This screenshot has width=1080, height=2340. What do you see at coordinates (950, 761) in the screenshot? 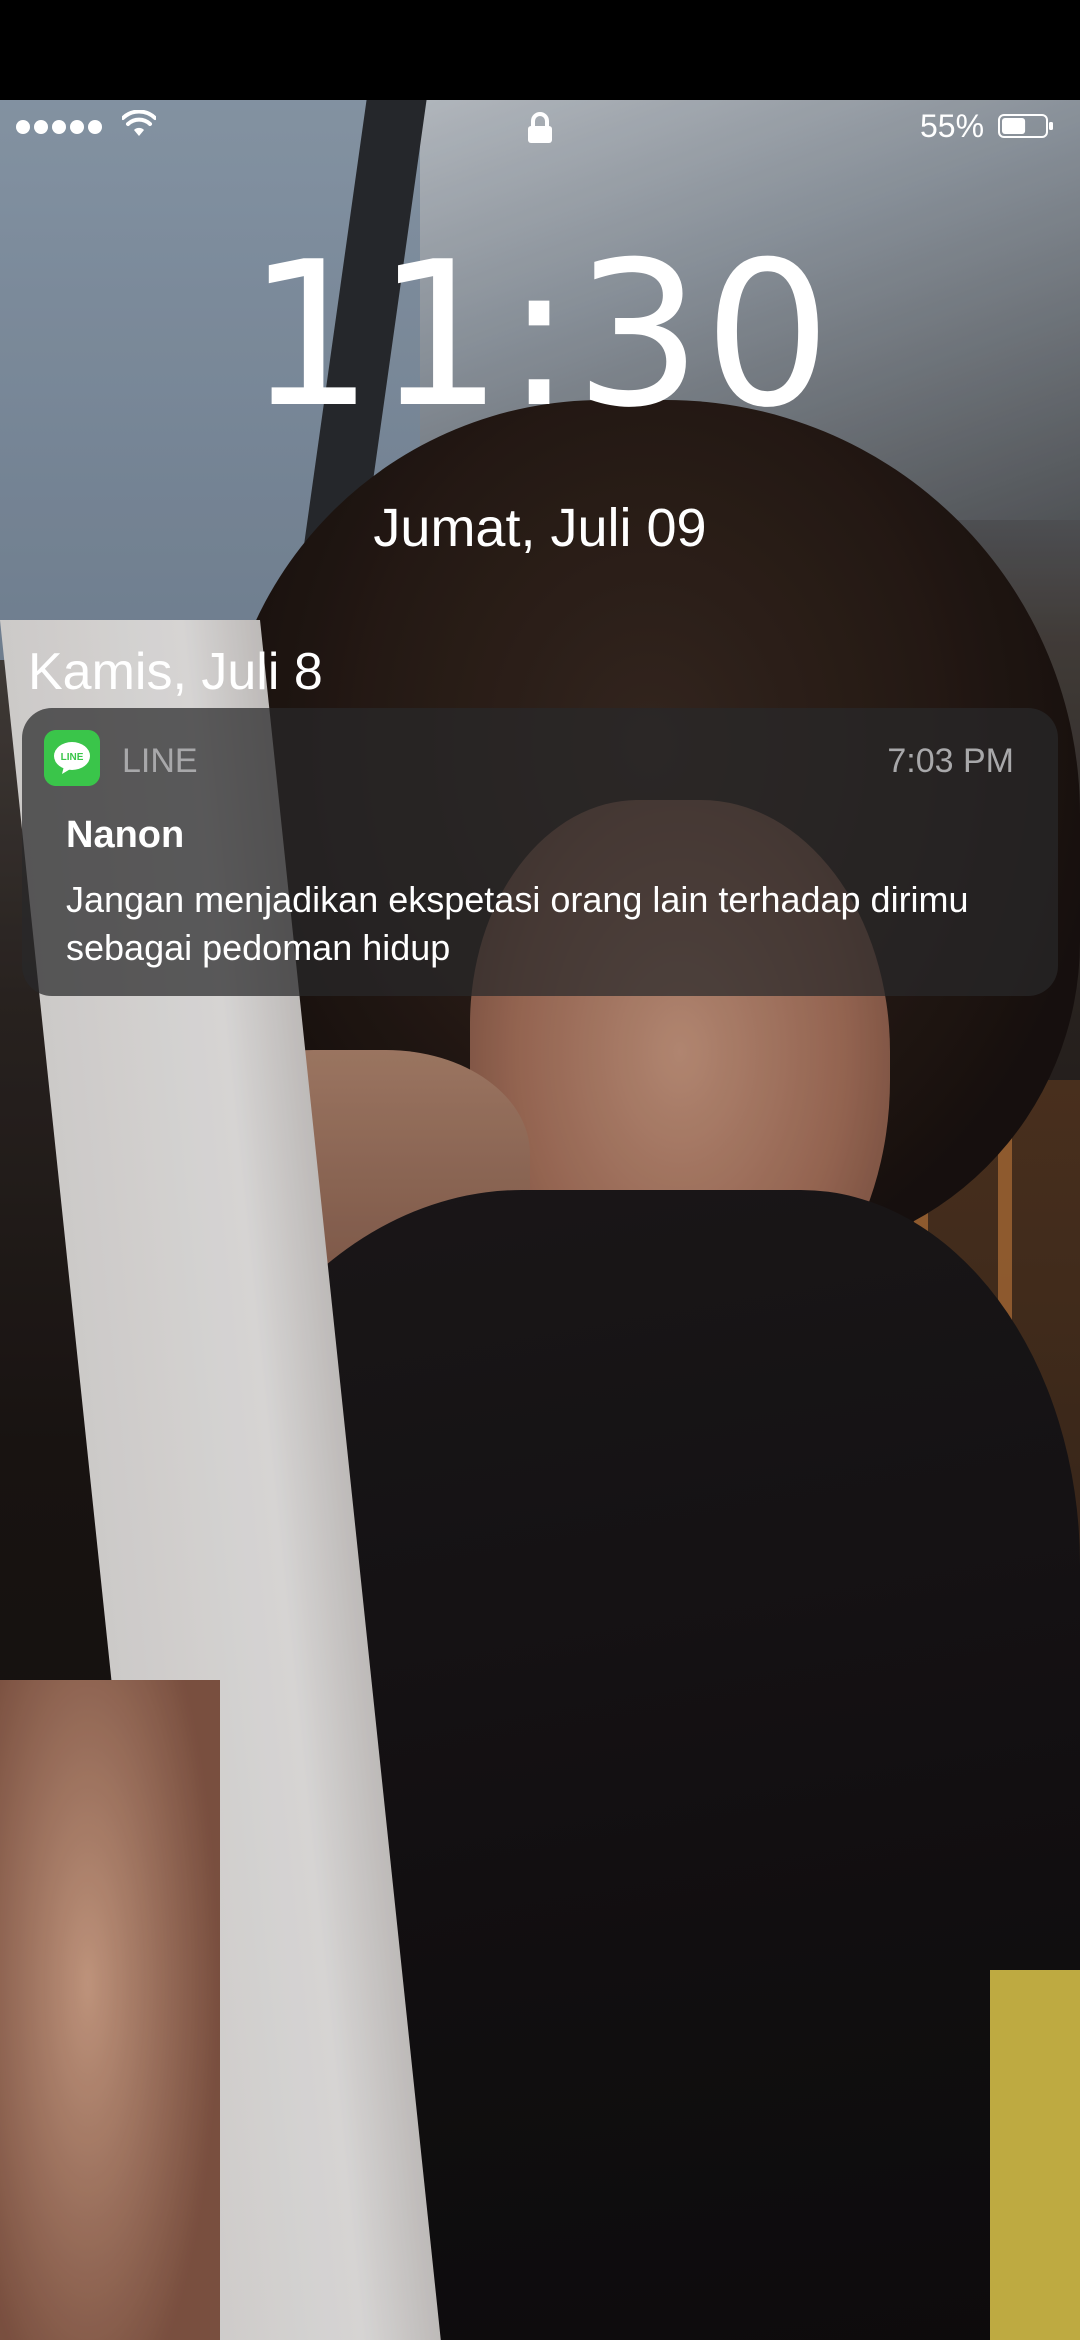
I see `notification-time: 7:03 PM` at bounding box center [950, 761].